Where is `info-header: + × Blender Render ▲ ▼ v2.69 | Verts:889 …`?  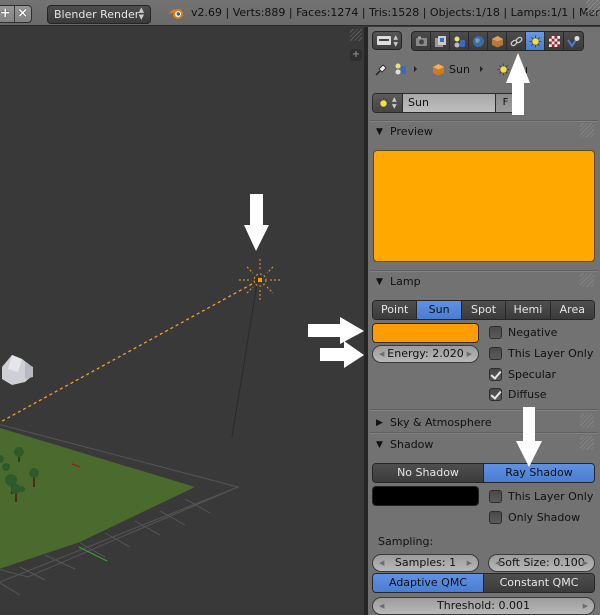 info-header: + × Blender Render ▲ ▼ v2.69 | Verts:889 … is located at coordinates (300, 13).